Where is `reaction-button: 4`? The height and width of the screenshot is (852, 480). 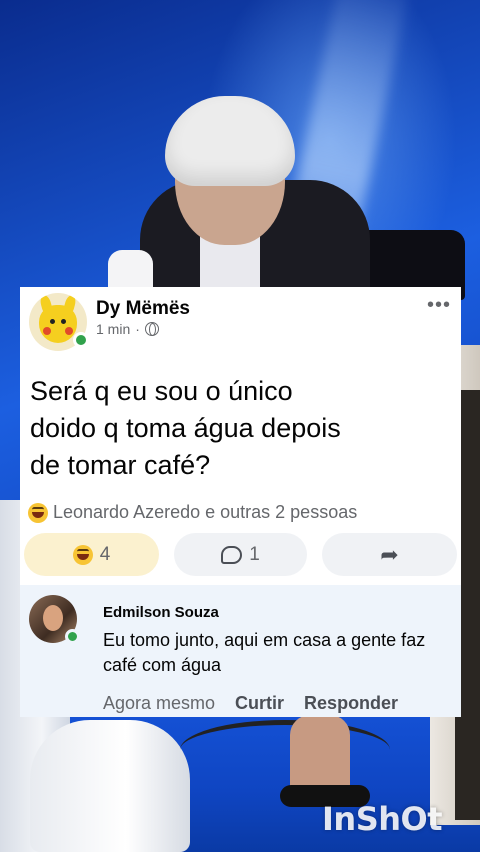 reaction-button: 4 is located at coordinates (91, 554).